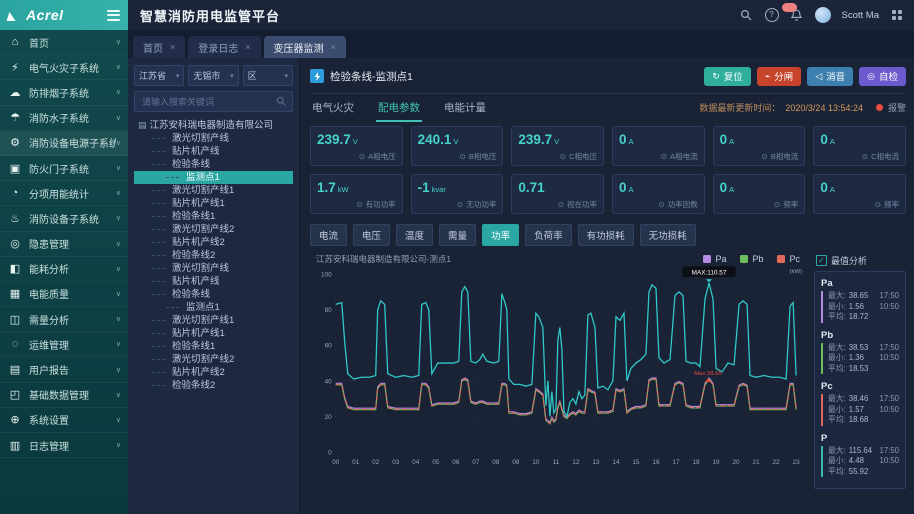 Image resolution: width=914 pixels, height=514 pixels. I want to click on legend-item: Pb, so click(751, 259).